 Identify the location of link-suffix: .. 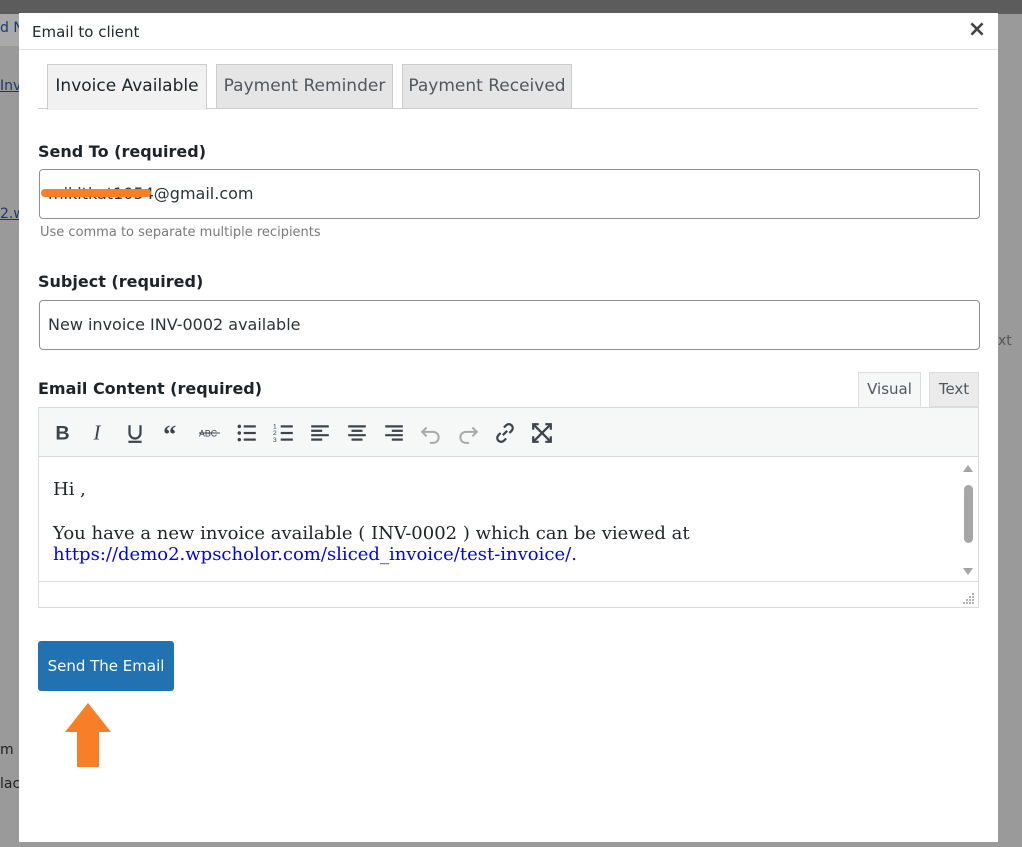
(574, 554).